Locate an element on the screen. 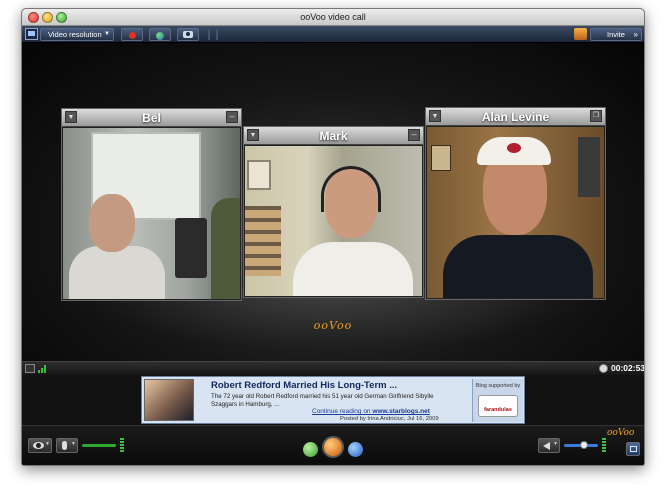 The height and width of the screenshot is (491, 665). bottom-control-bar: ▼ ▼ ▼ ooVoo is located at coordinates (333, 445).